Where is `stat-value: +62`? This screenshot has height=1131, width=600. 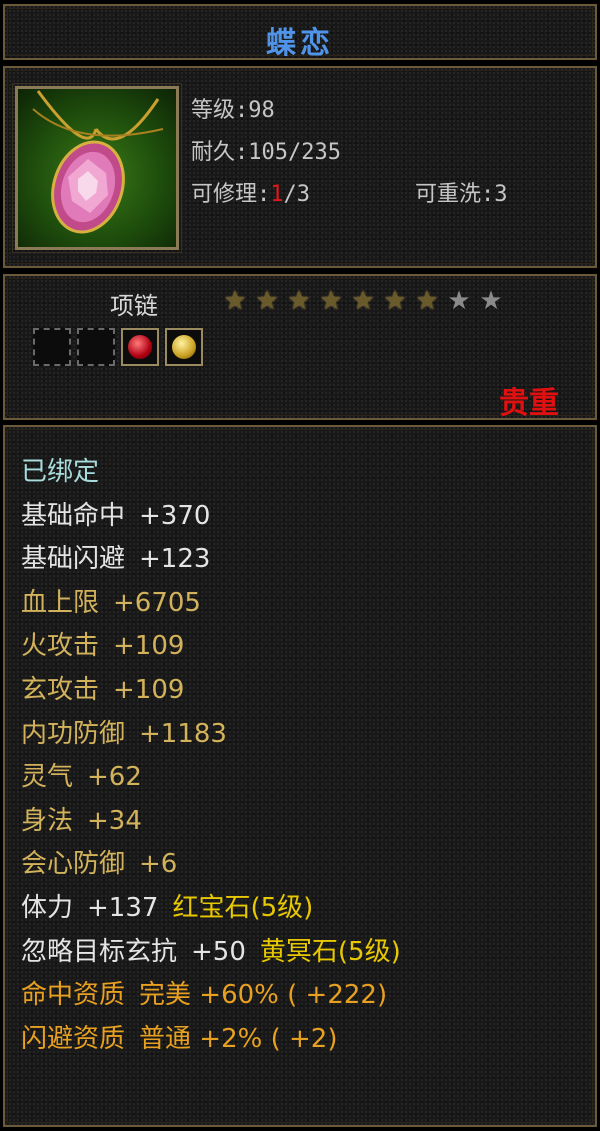 stat-value: +62 is located at coordinates (114, 777).